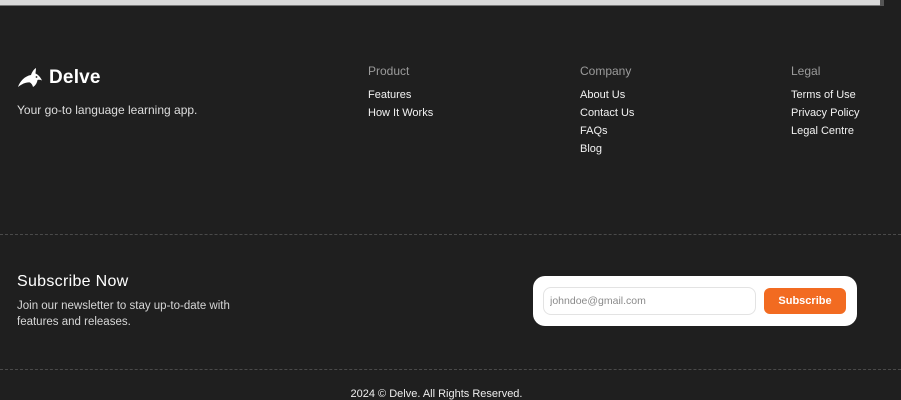  What do you see at coordinates (882, 3) in the screenshot?
I see `scrollbar-edge` at bounding box center [882, 3].